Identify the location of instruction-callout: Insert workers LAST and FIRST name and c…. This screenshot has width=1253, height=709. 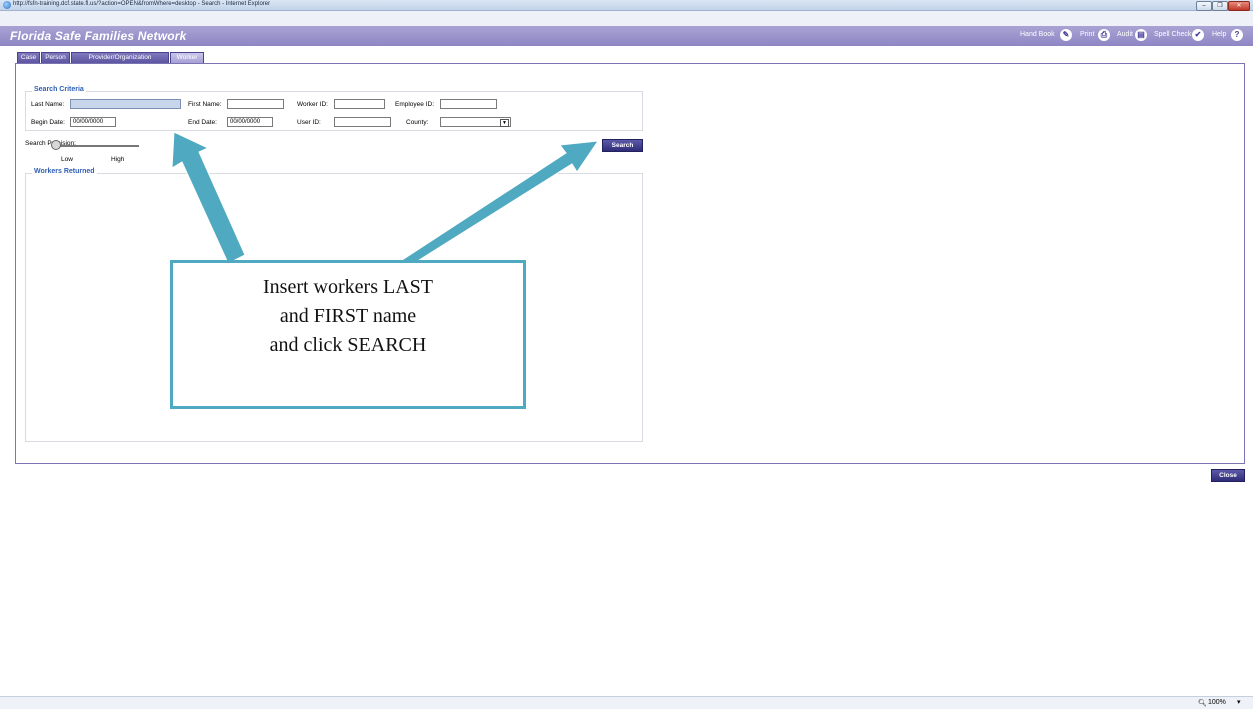
(348, 334).